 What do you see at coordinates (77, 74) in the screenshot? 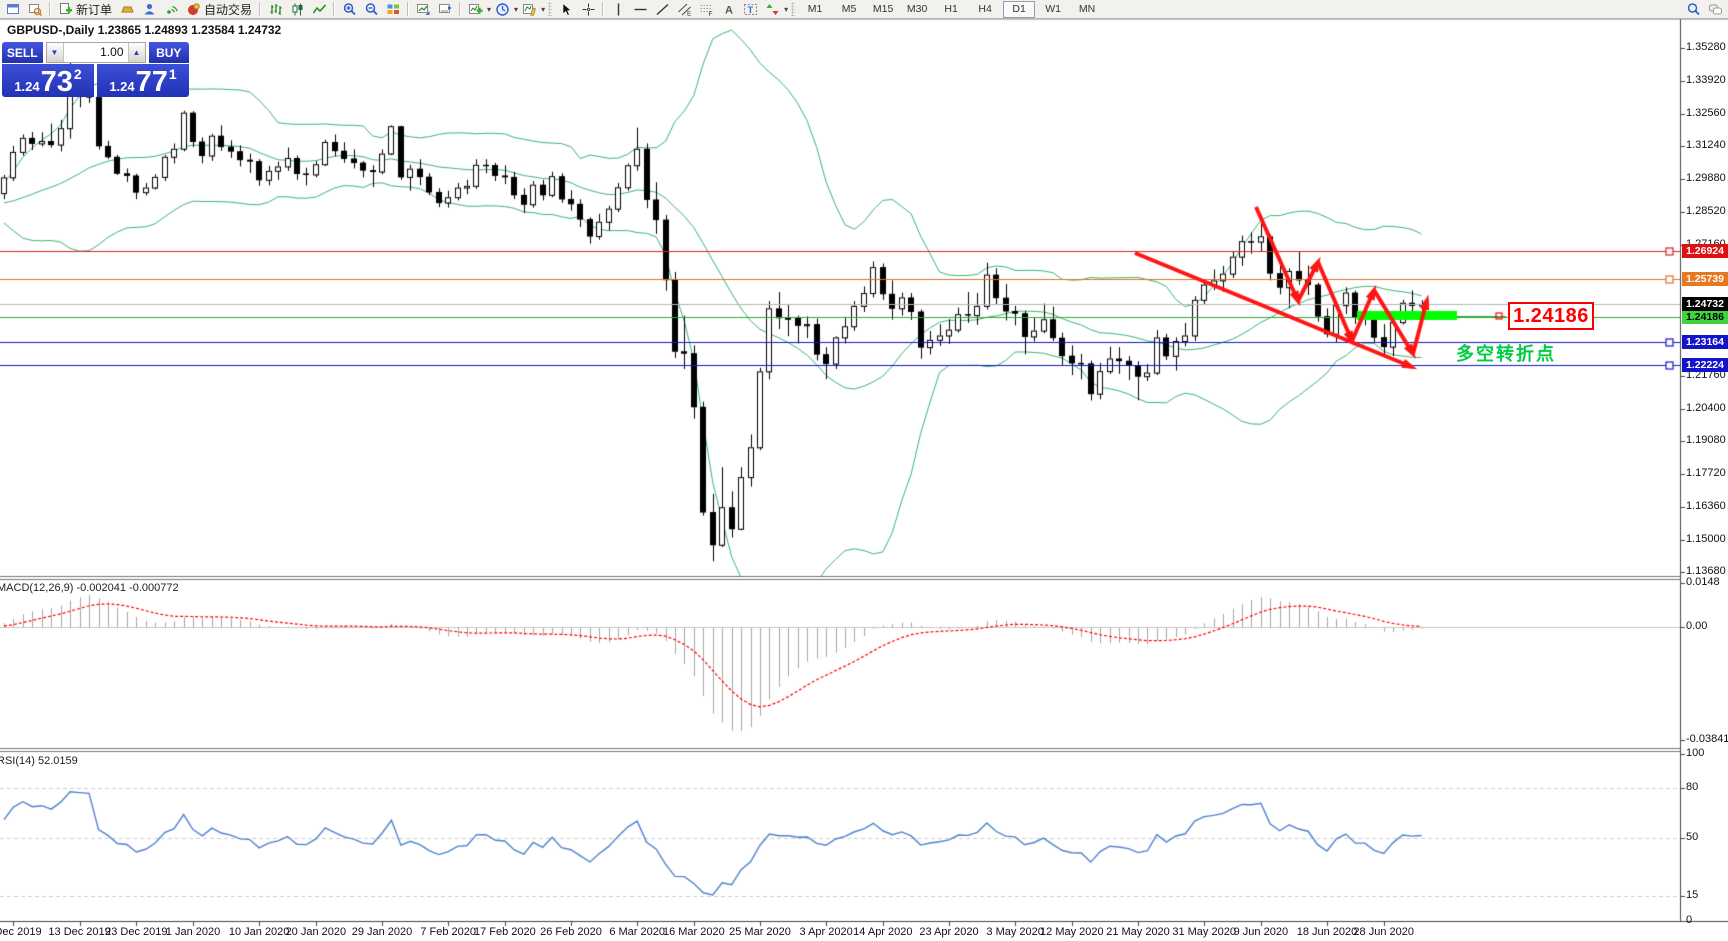
I see `sell-price-sup: 2` at bounding box center [77, 74].